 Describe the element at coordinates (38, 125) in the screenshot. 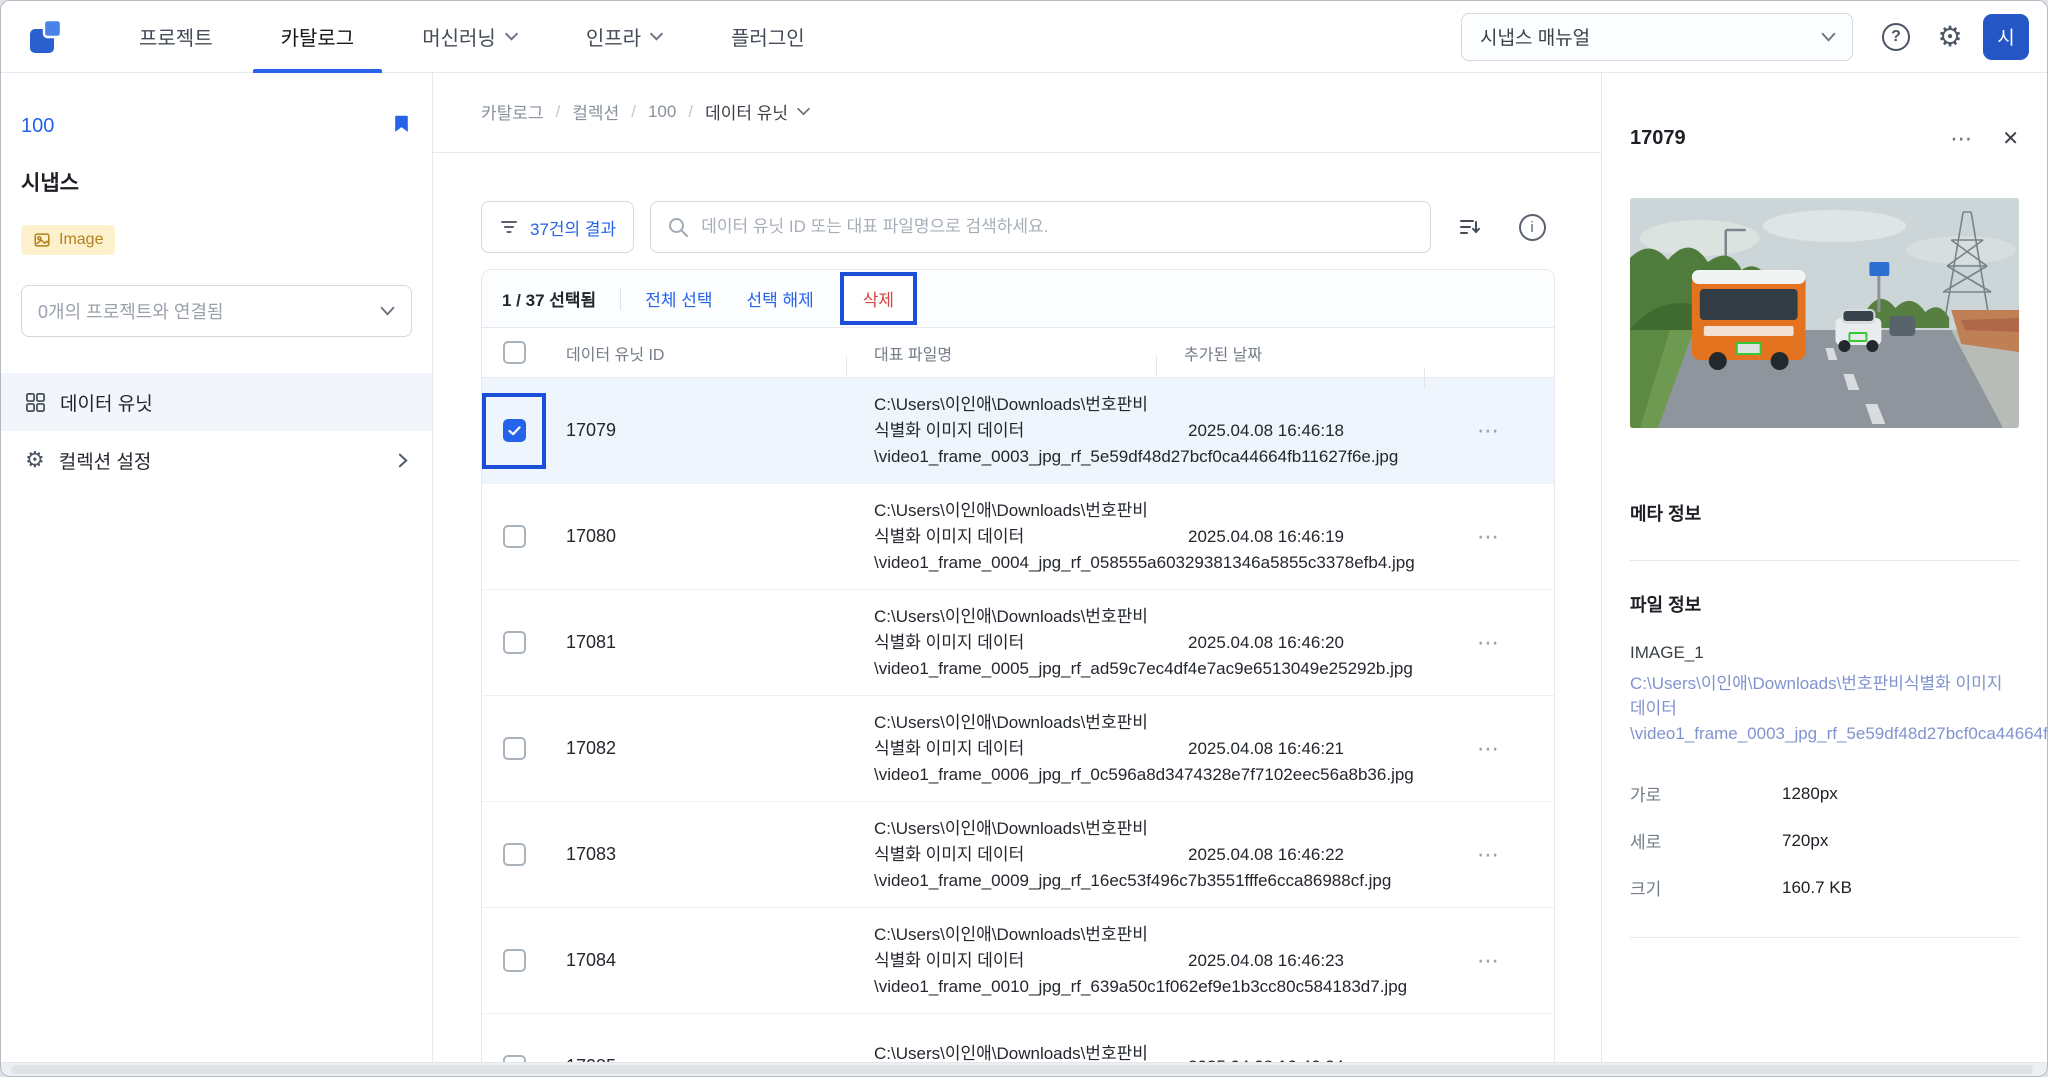

I see `collection-id: 100` at that location.